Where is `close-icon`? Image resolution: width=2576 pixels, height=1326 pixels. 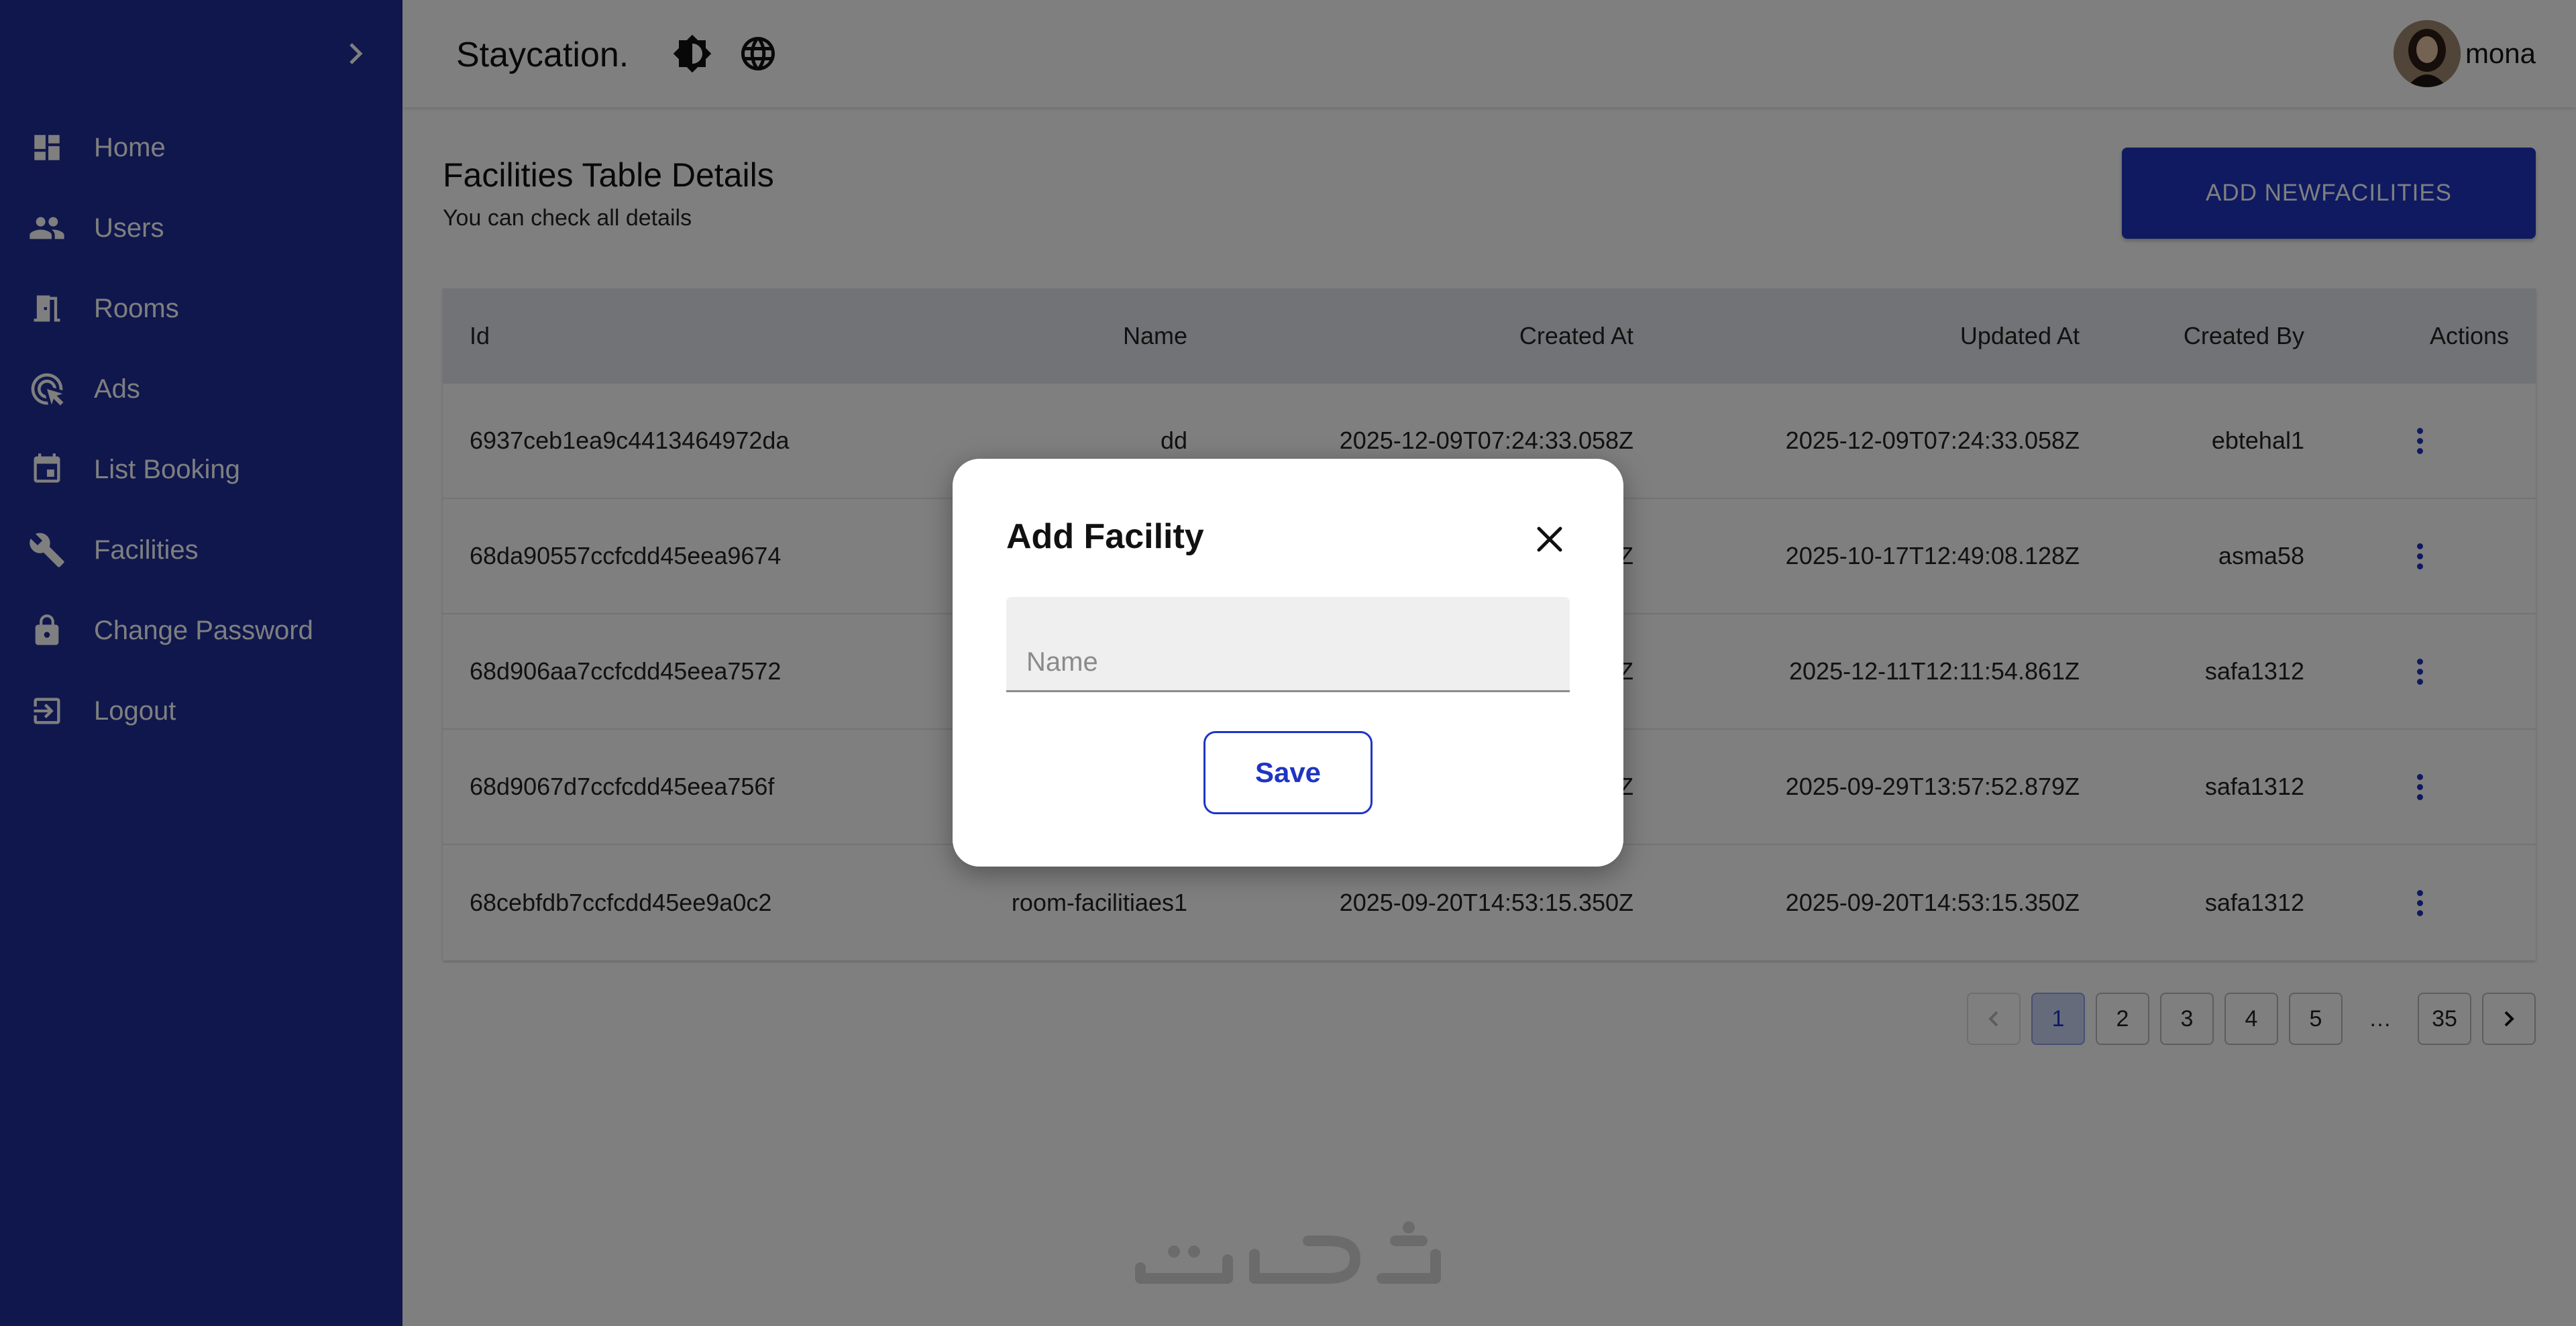 close-icon is located at coordinates (1549, 539).